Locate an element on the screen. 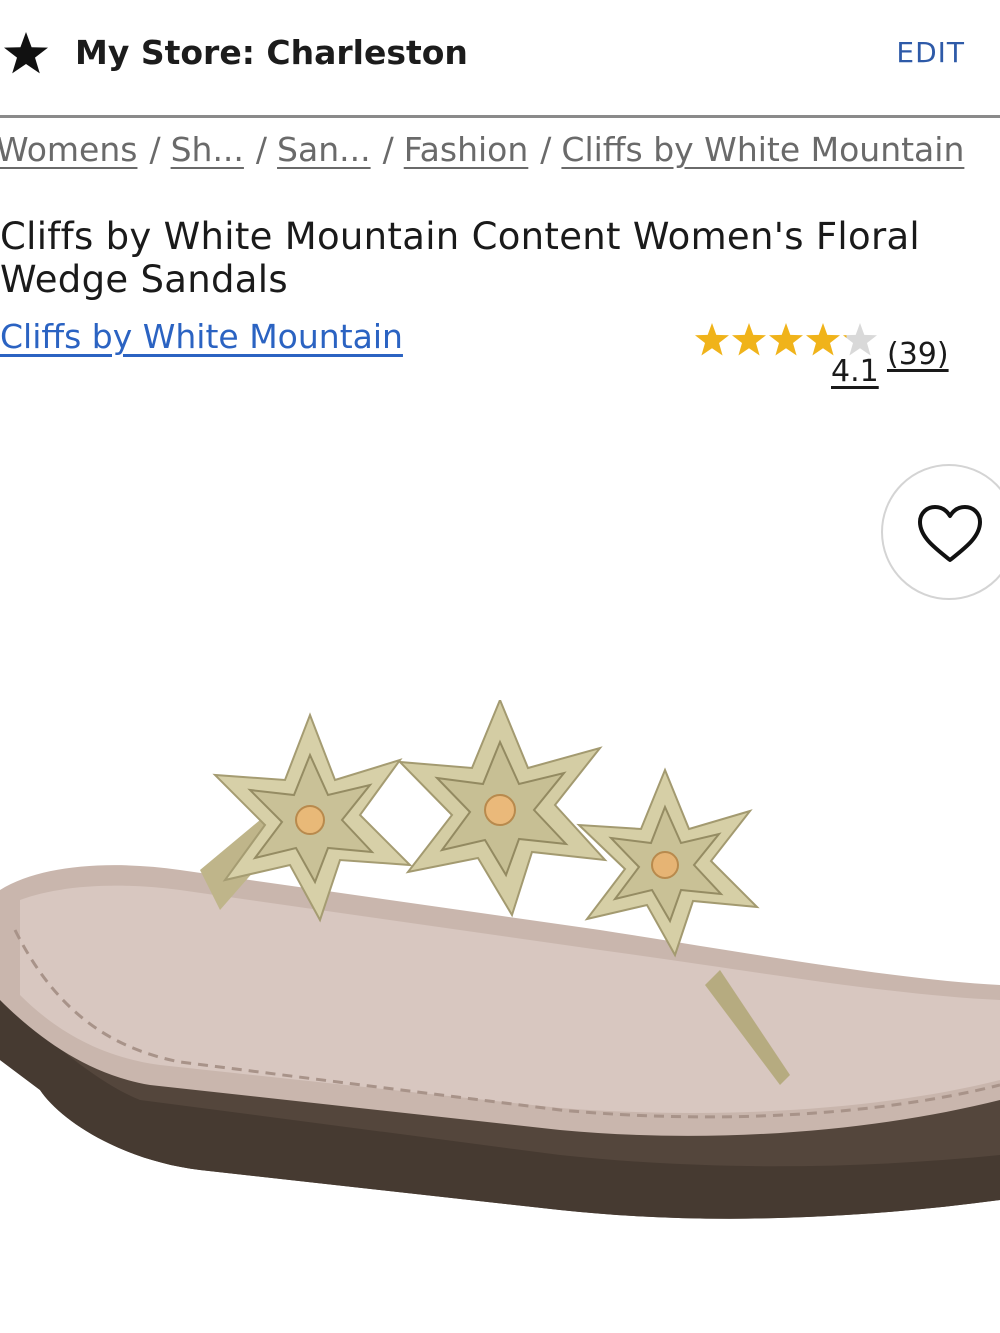 Image resolution: width=1000 pixels, height=1333 pixels. breadcrumb-item-fashion: Fashion is located at coordinates (466, 149).